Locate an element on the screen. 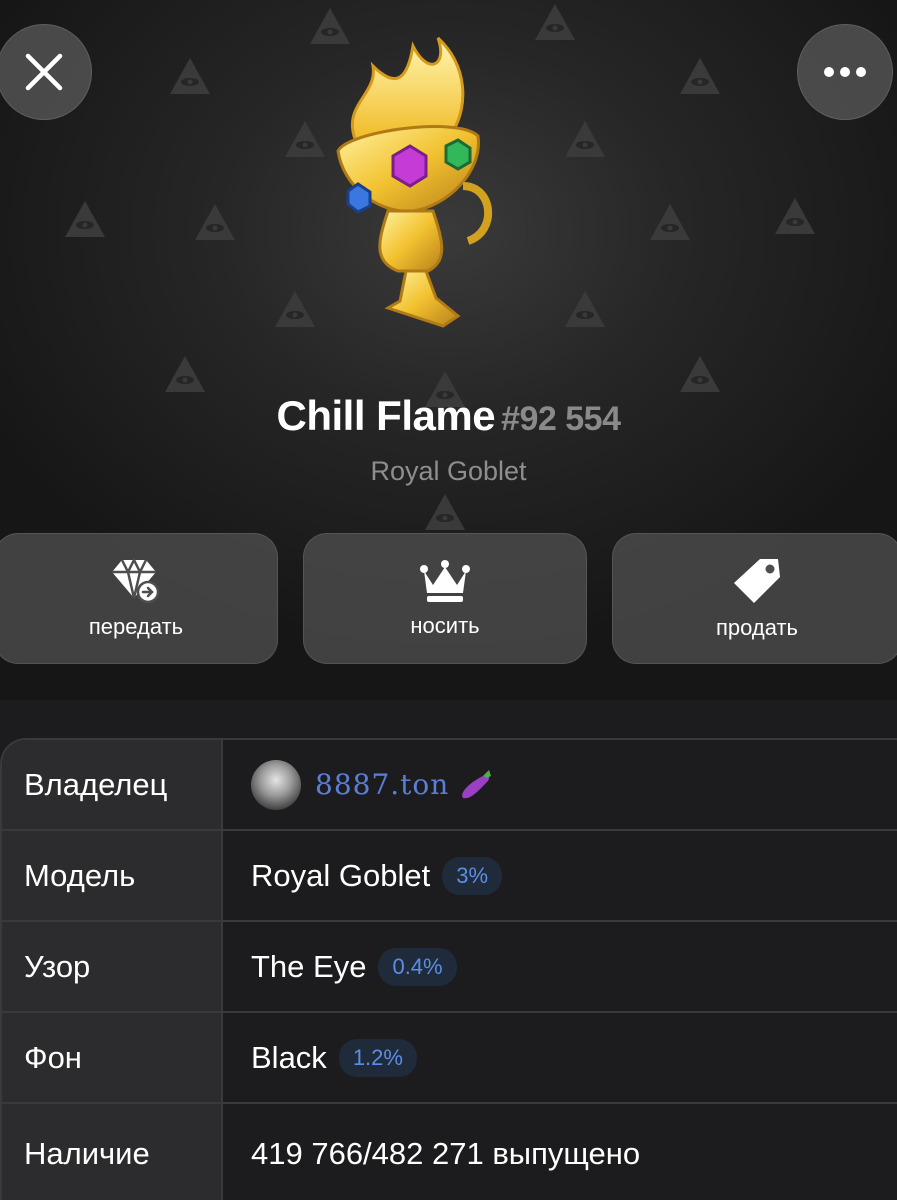 This screenshot has height=1200, width=897. model-key: Модель is located at coordinates (112, 875).